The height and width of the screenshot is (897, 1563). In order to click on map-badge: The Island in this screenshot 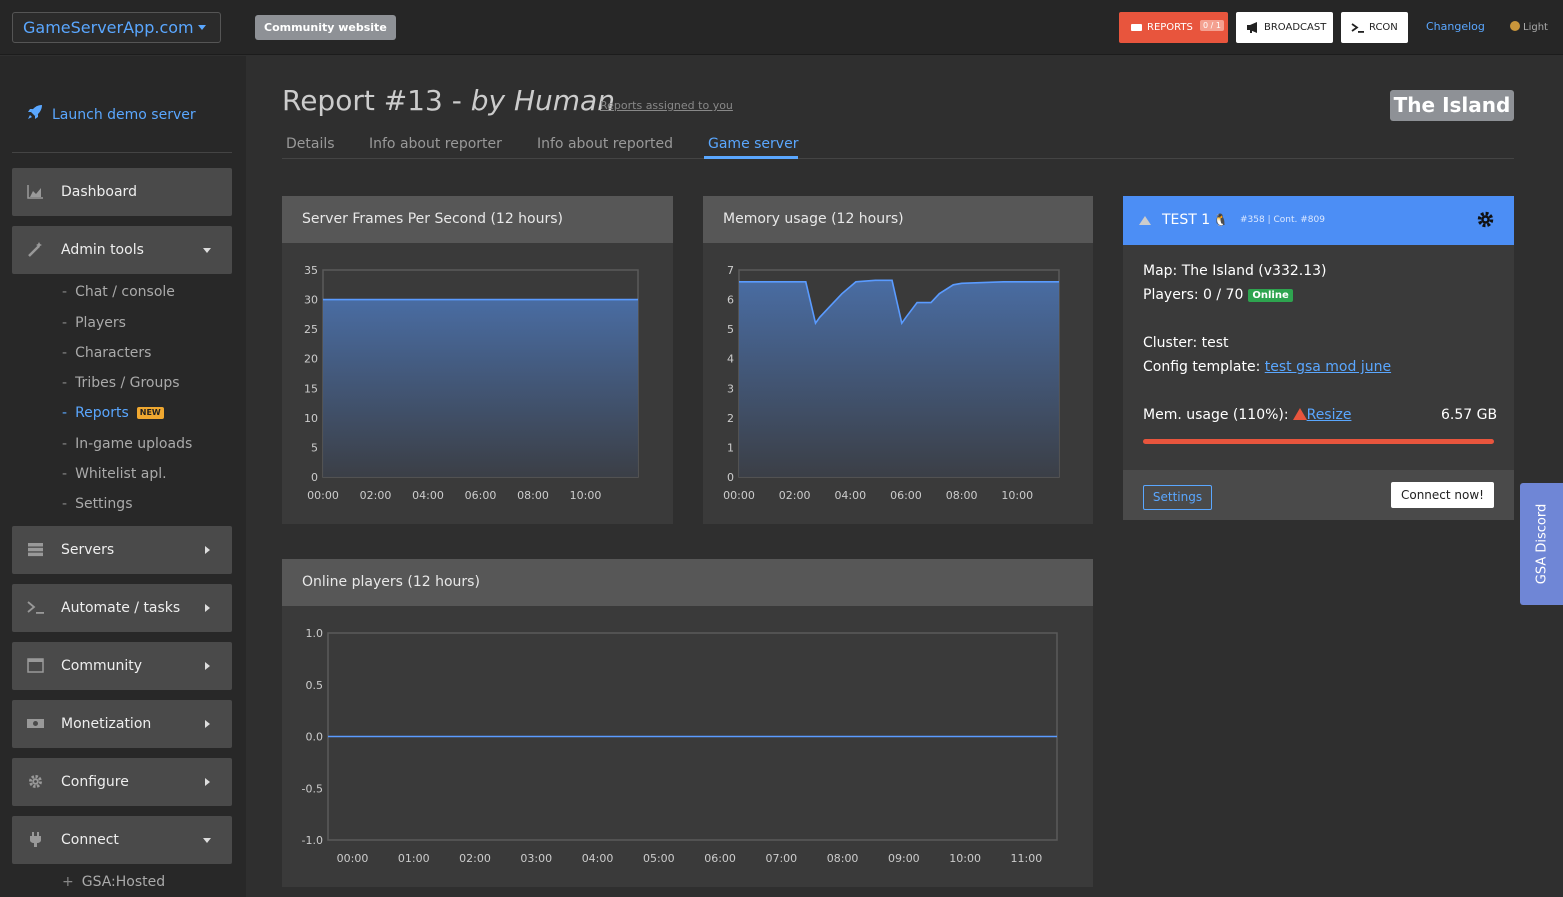, I will do `click(1452, 105)`.